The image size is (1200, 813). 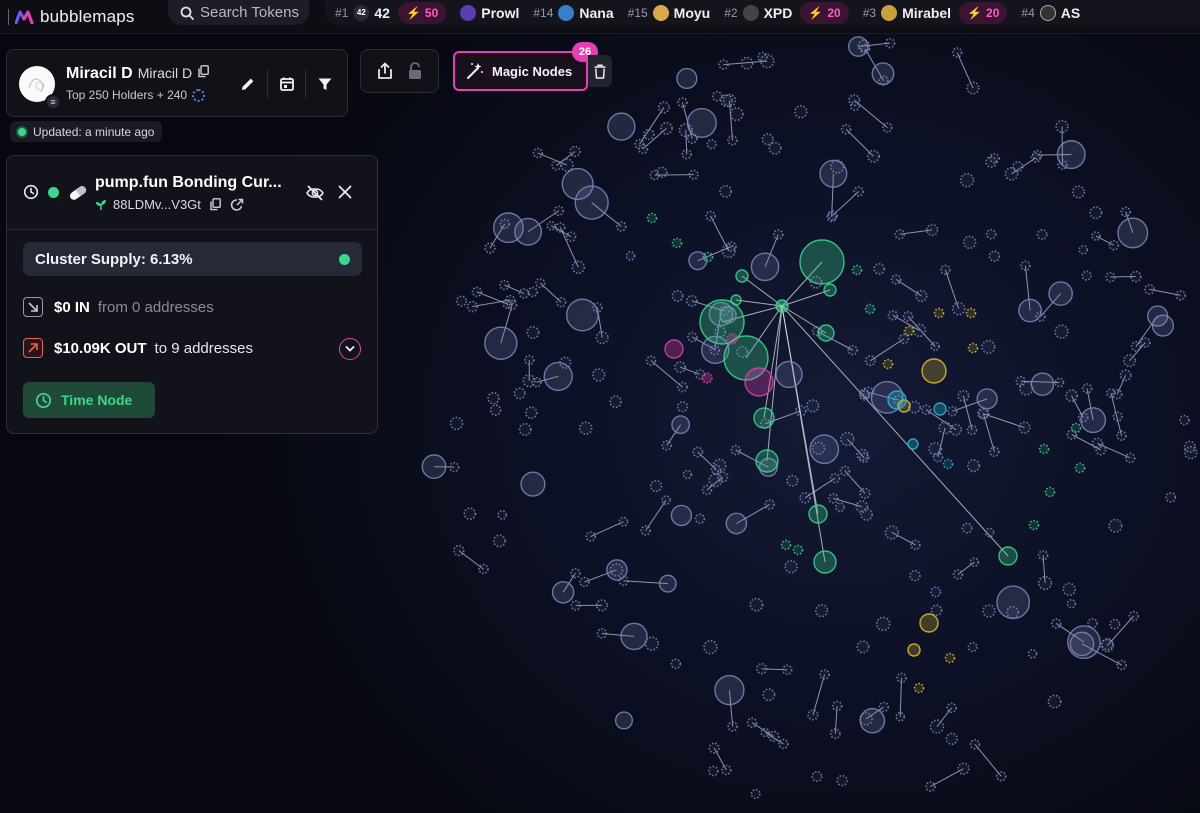 I want to click on hide-eye-icon, so click(x=315, y=193).